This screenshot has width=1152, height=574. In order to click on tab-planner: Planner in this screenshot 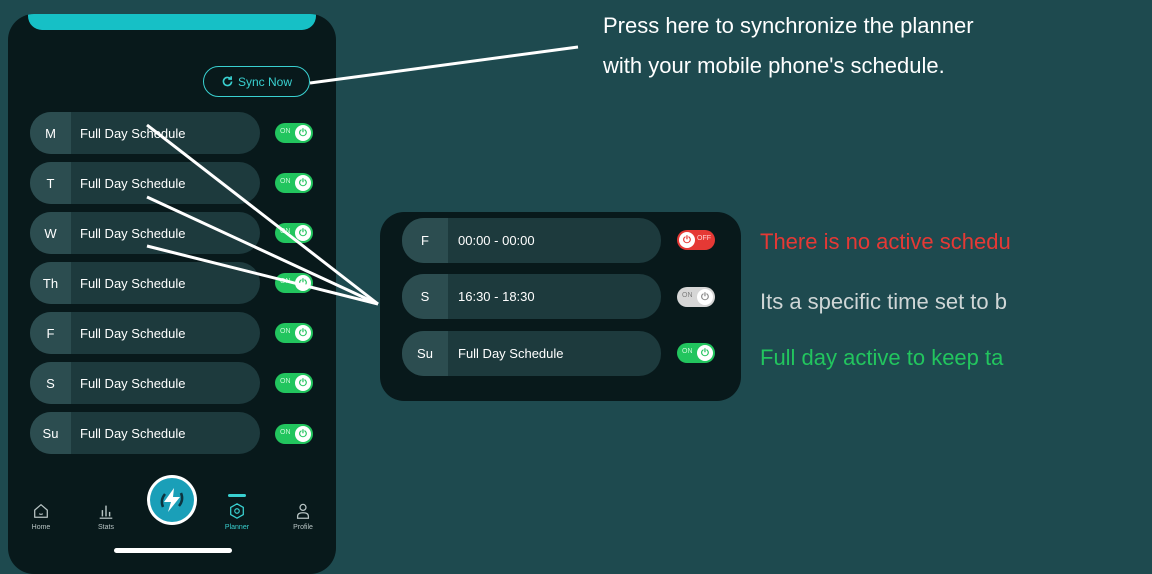, I will do `click(237, 516)`.